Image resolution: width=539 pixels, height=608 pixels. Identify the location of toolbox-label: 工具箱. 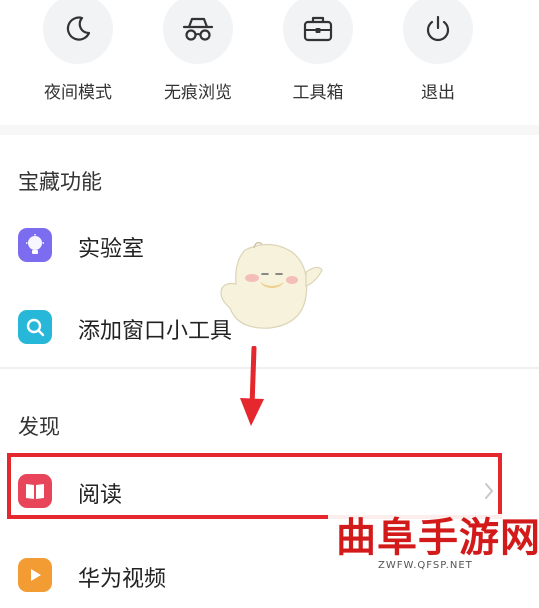
(318, 93).